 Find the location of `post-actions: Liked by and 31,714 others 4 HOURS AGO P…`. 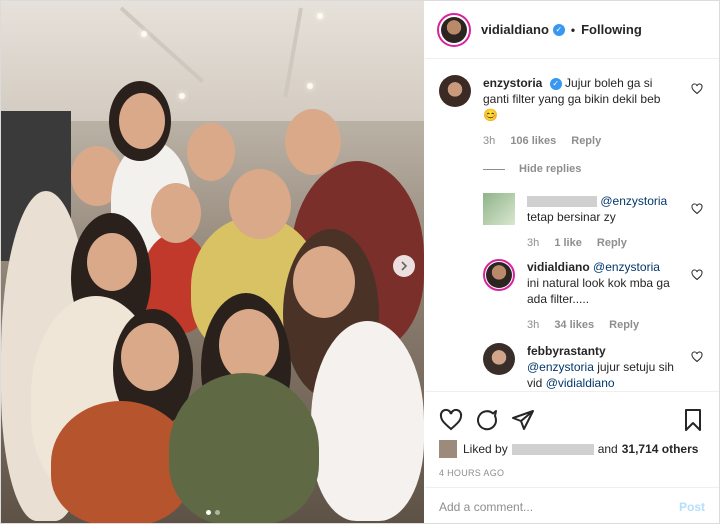

post-actions: Liked by and 31,714 others 4 HOURS AGO P… is located at coordinates (572, 457).